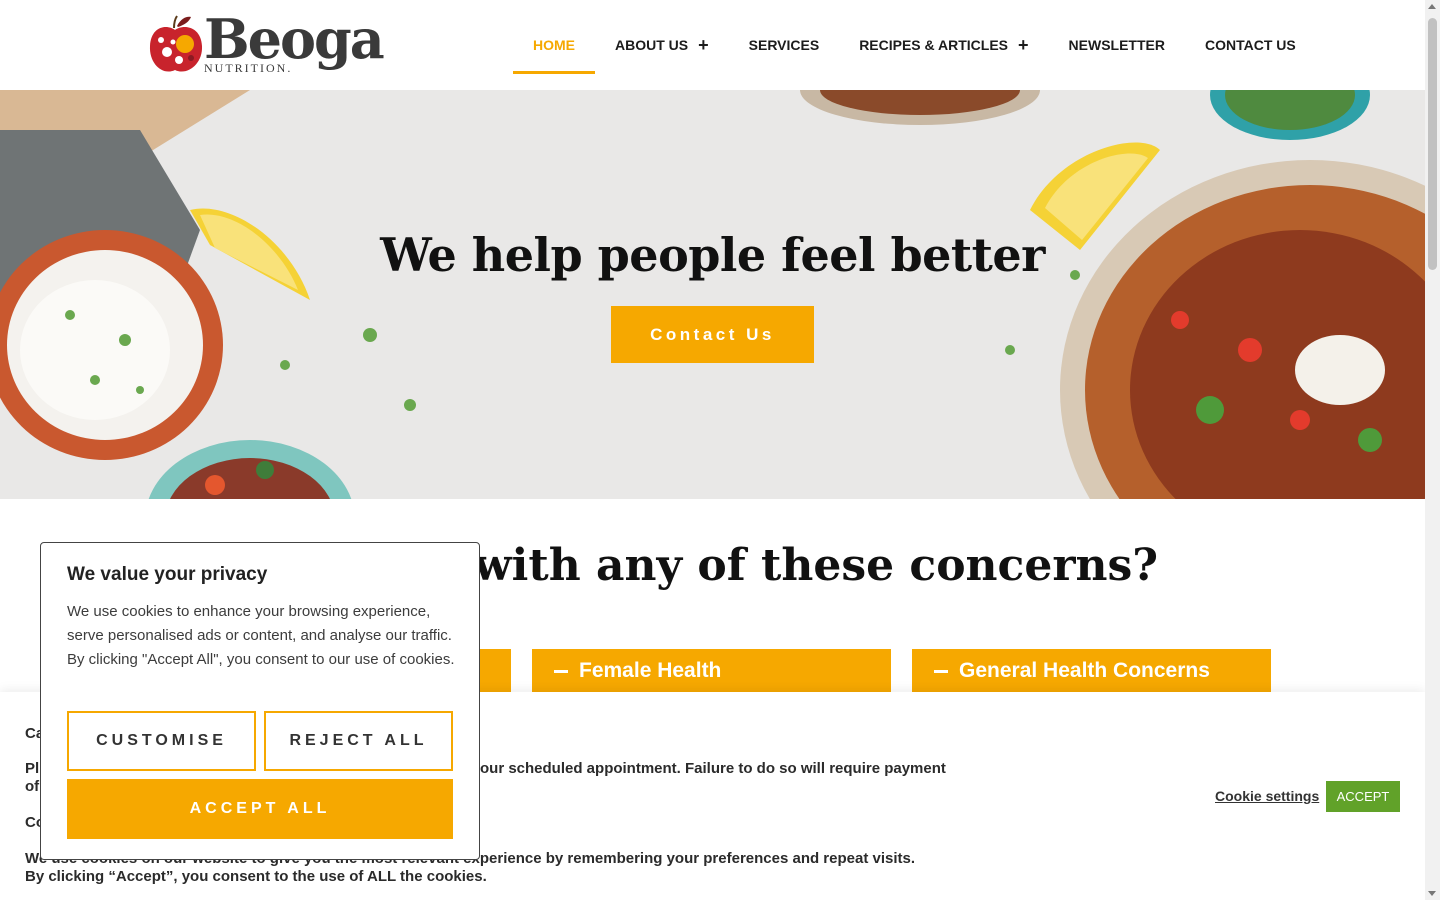  I want to click on privacy-title: We value your privacy, so click(167, 574).